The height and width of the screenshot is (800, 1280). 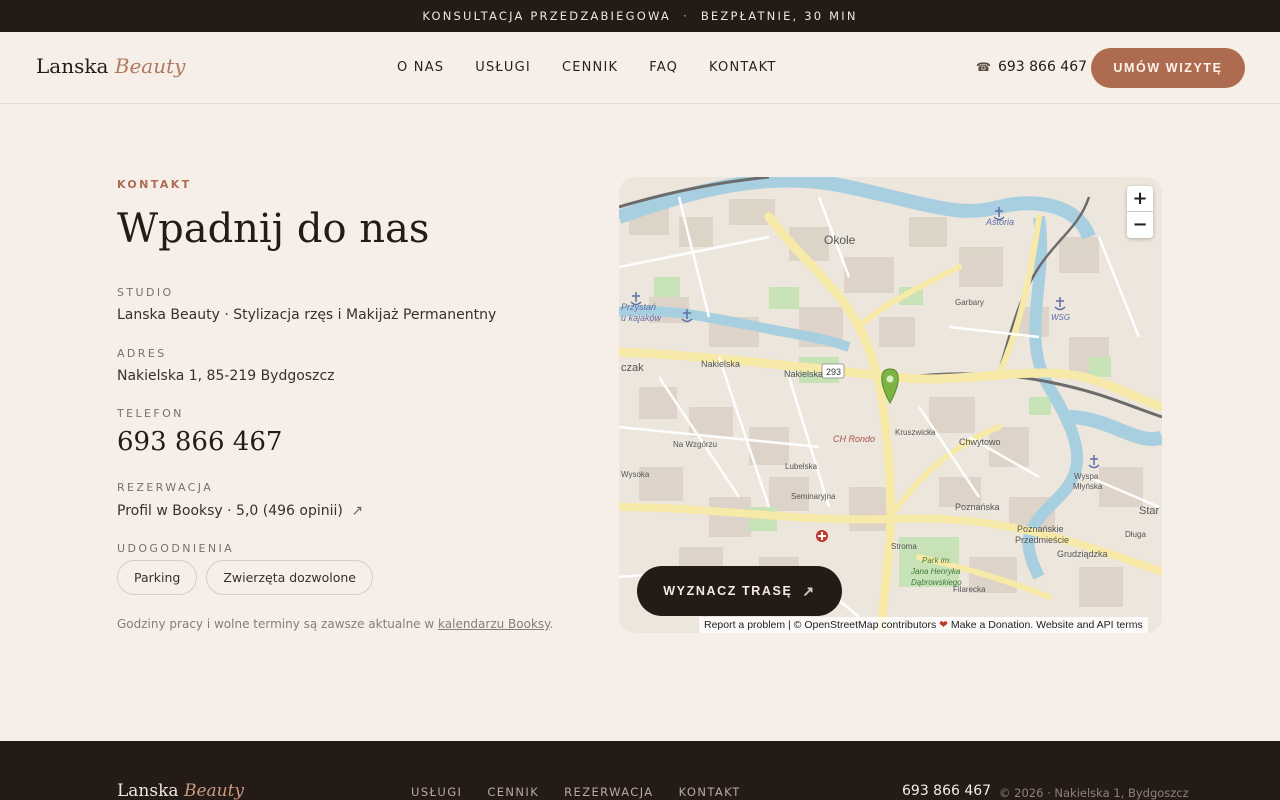 What do you see at coordinates (1086, 476) in the screenshot?
I see `map-label-wyspa: Wyspa` at bounding box center [1086, 476].